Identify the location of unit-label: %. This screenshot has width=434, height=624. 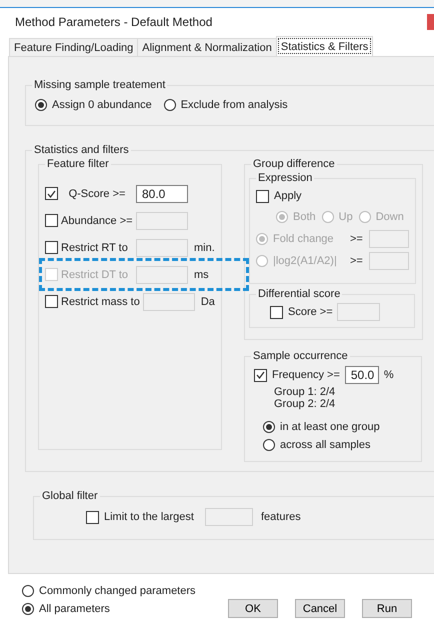
(389, 375).